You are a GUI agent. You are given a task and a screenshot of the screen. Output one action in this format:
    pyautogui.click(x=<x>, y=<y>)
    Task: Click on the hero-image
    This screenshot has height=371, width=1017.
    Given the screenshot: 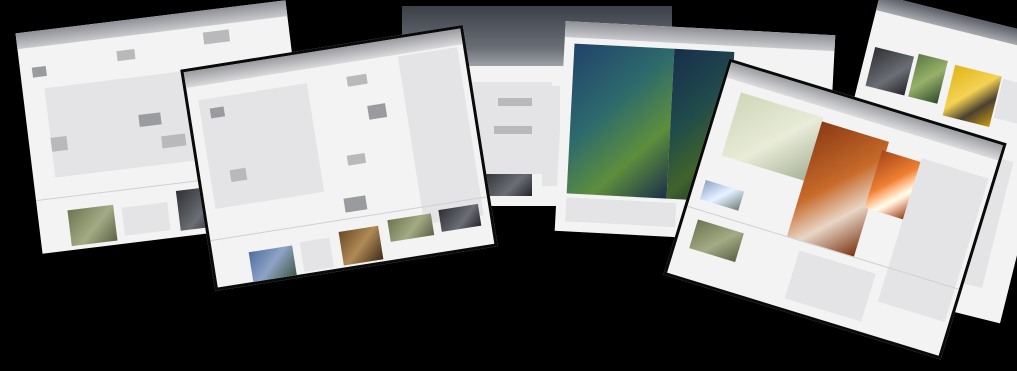 What is the action you would take?
    pyautogui.click(x=620, y=121)
    